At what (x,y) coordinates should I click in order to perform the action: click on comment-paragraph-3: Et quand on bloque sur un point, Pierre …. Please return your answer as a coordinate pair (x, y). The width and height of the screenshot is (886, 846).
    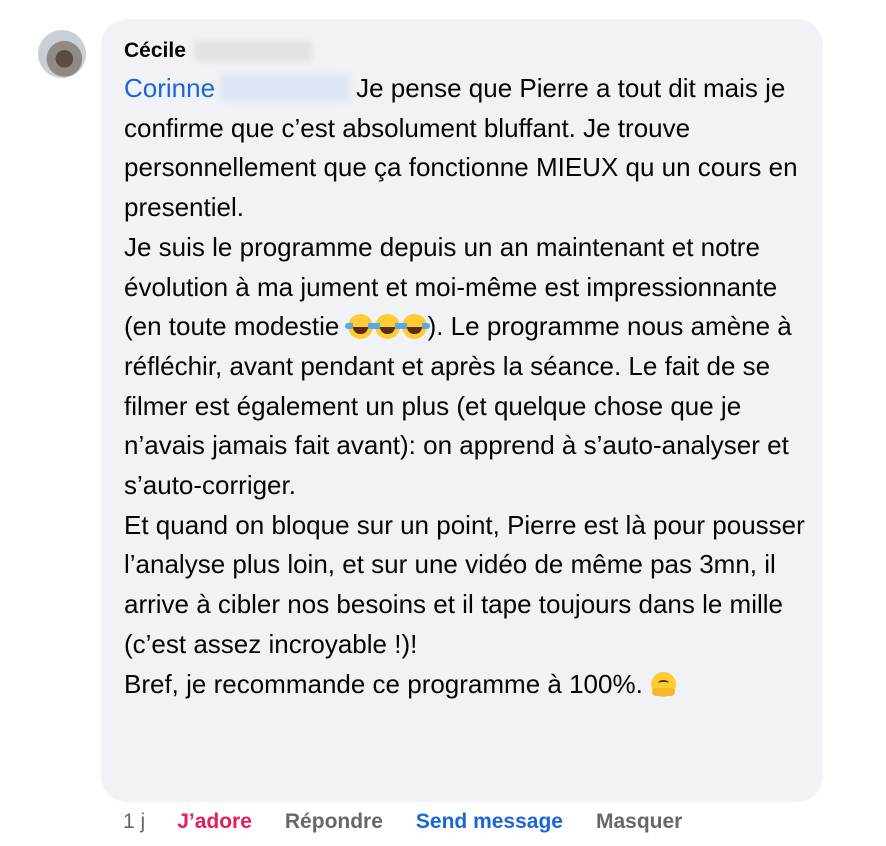
    Looking at the image, I should click on (469, 585).